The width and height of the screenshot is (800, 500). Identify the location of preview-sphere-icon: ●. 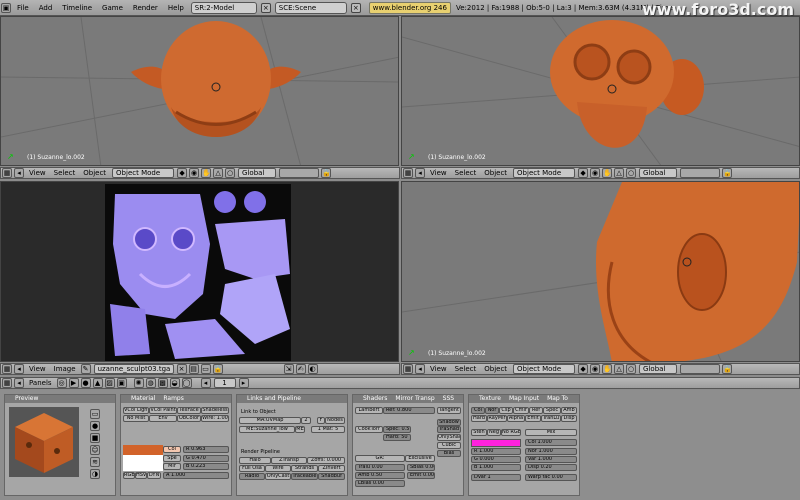
(95, 426).